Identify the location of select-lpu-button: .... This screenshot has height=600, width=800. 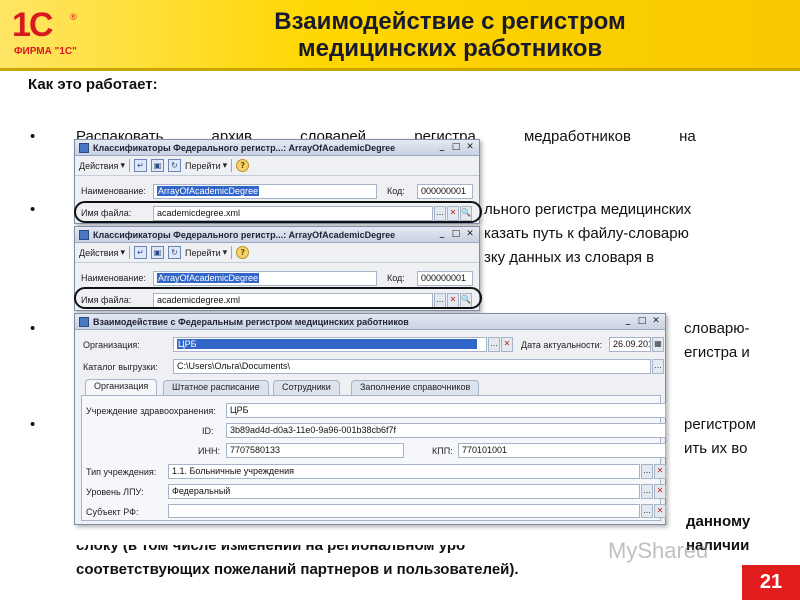
(647, 491).